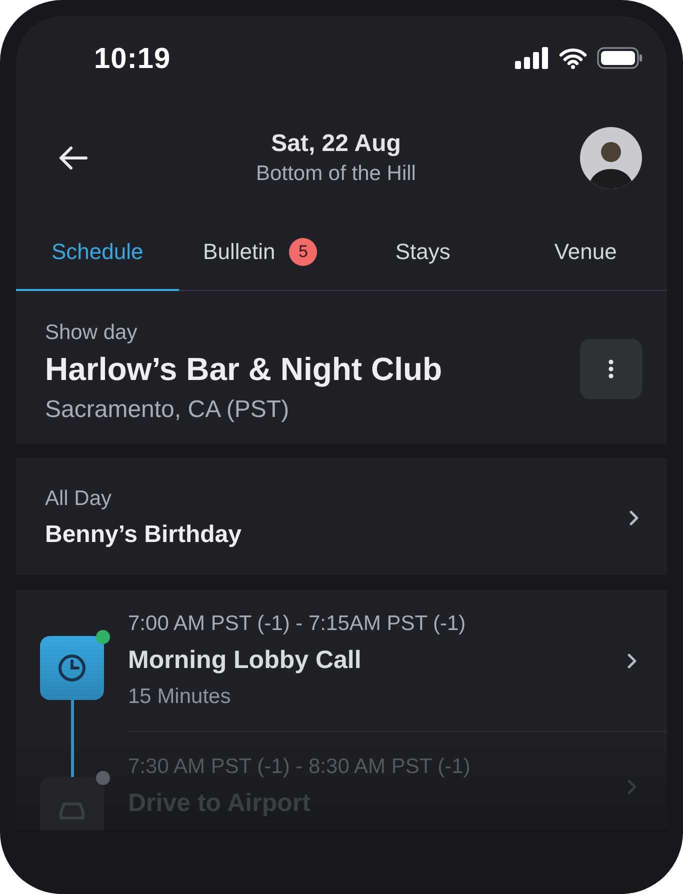  Describe the element at coordinates (300, 767) in the screenshot. I see `event-time: 7:30 AM PST (-1) - 8:30 AM PST (-1)` at that location.